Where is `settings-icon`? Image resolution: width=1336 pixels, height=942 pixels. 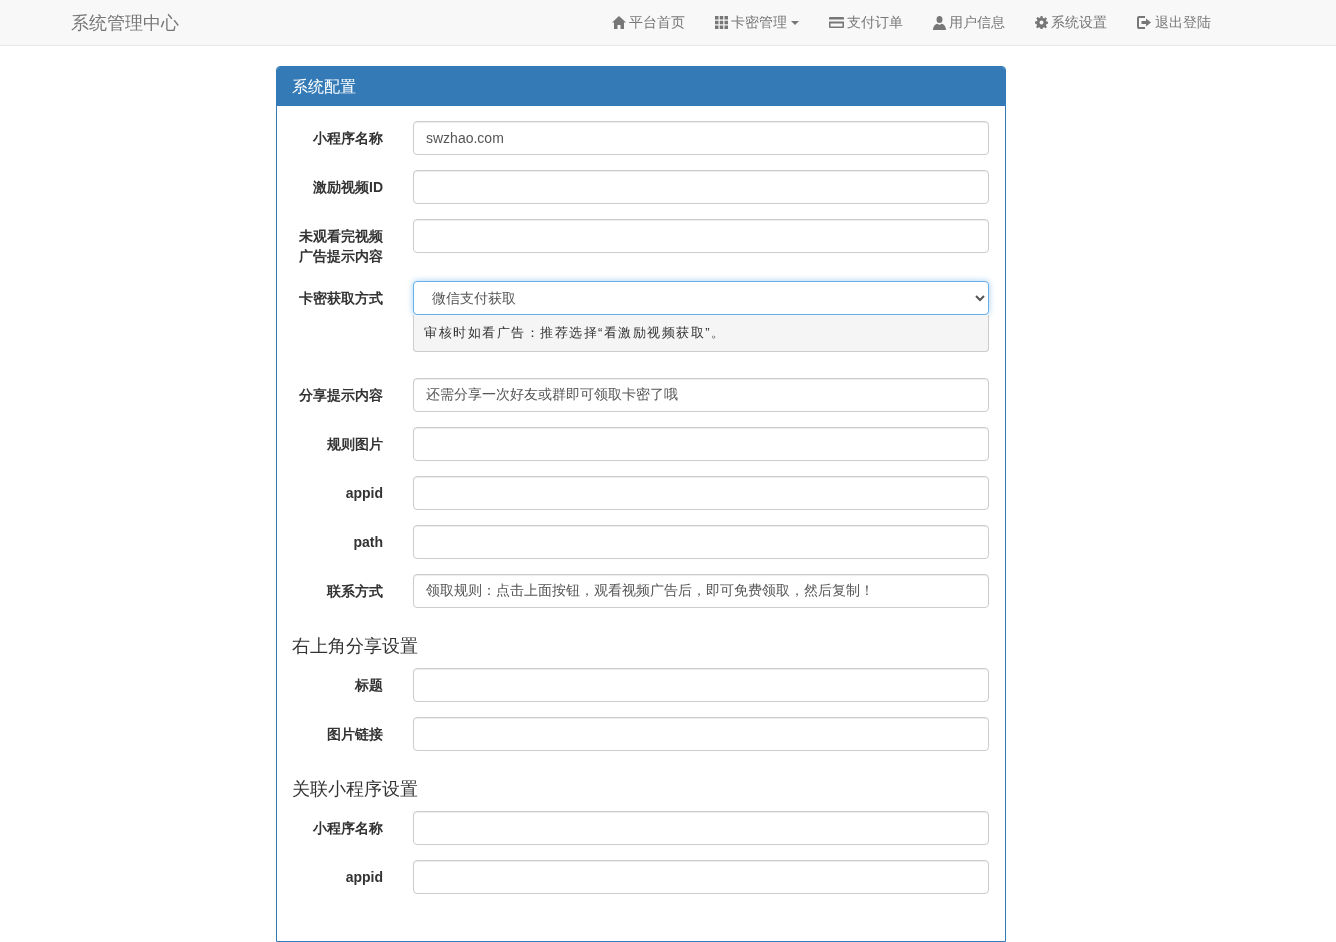 settings-icon is located at coordinates (1041, 22).